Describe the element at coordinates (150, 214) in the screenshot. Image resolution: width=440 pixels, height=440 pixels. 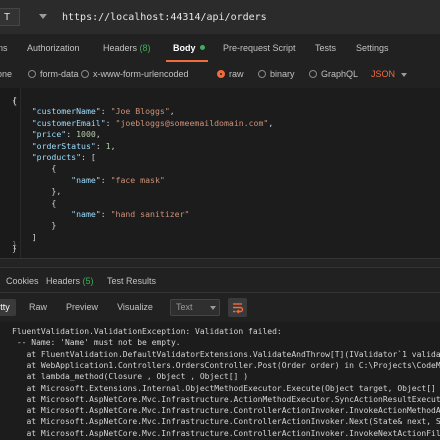
I see `code-token: "hand sanitizer"` at that location.